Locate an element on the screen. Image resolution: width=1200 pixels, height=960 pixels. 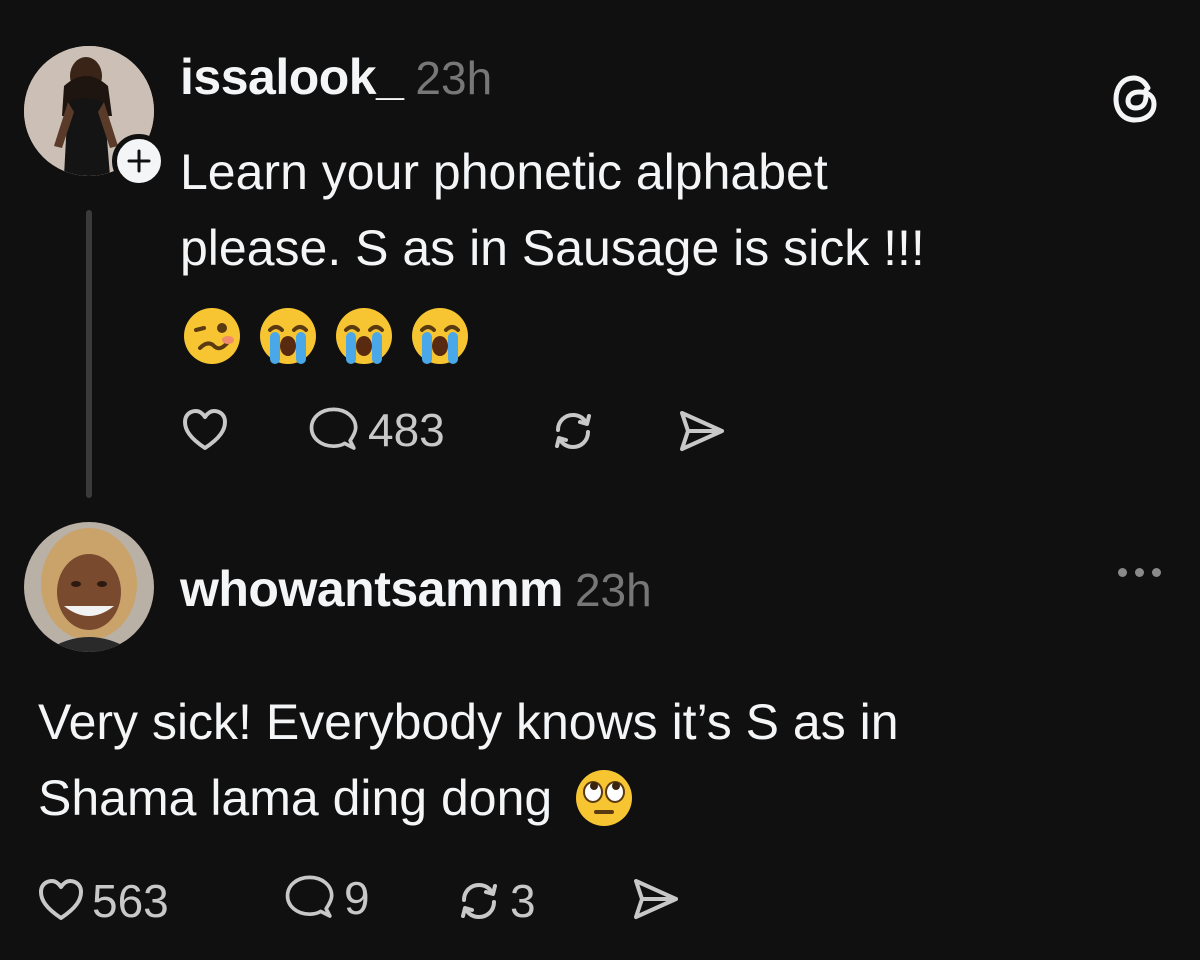
reply-share-button is located at coordinates (655, 899).